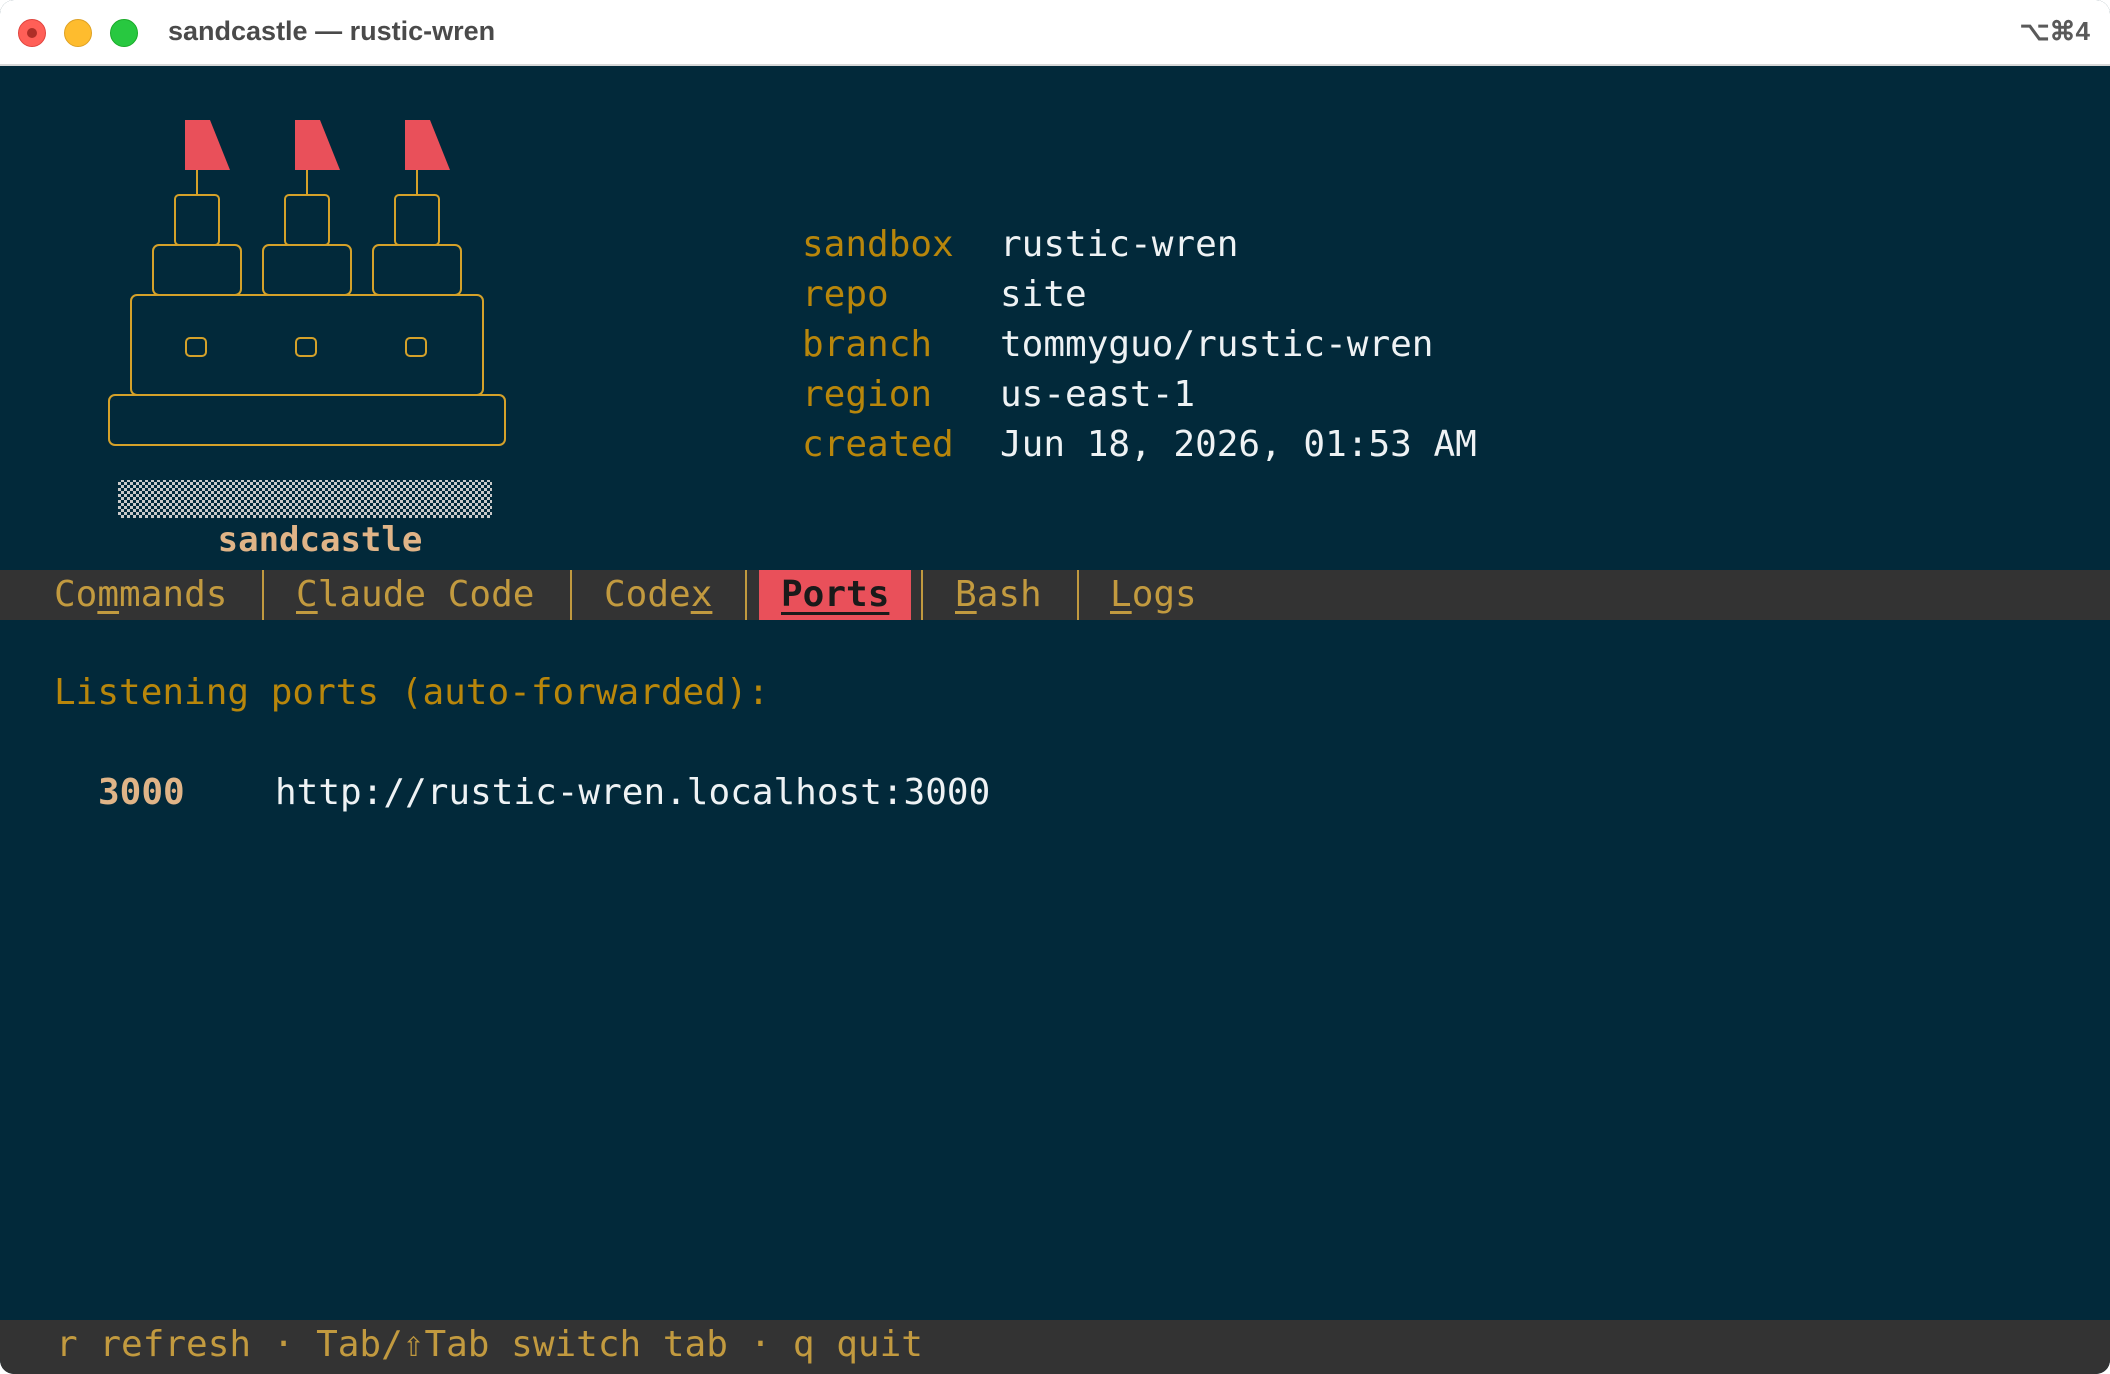 The height and width of the screenshot is (1374, 2110). I want to click on info-row-branch: branch tommyguo/rustic-wren, so click(1139, 345).